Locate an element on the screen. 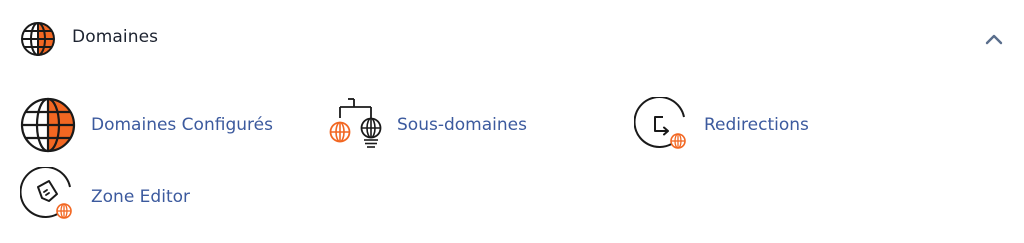  subdomains-tree-icon is located at coordinates (355, 123).